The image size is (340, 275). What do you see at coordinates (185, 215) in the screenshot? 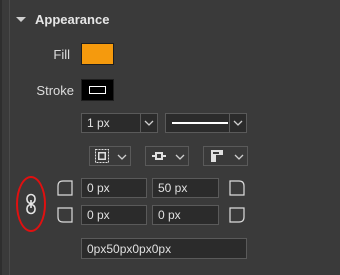
I see `radius-bottom-right-input: 0 px` at bounding box center [185, 215].